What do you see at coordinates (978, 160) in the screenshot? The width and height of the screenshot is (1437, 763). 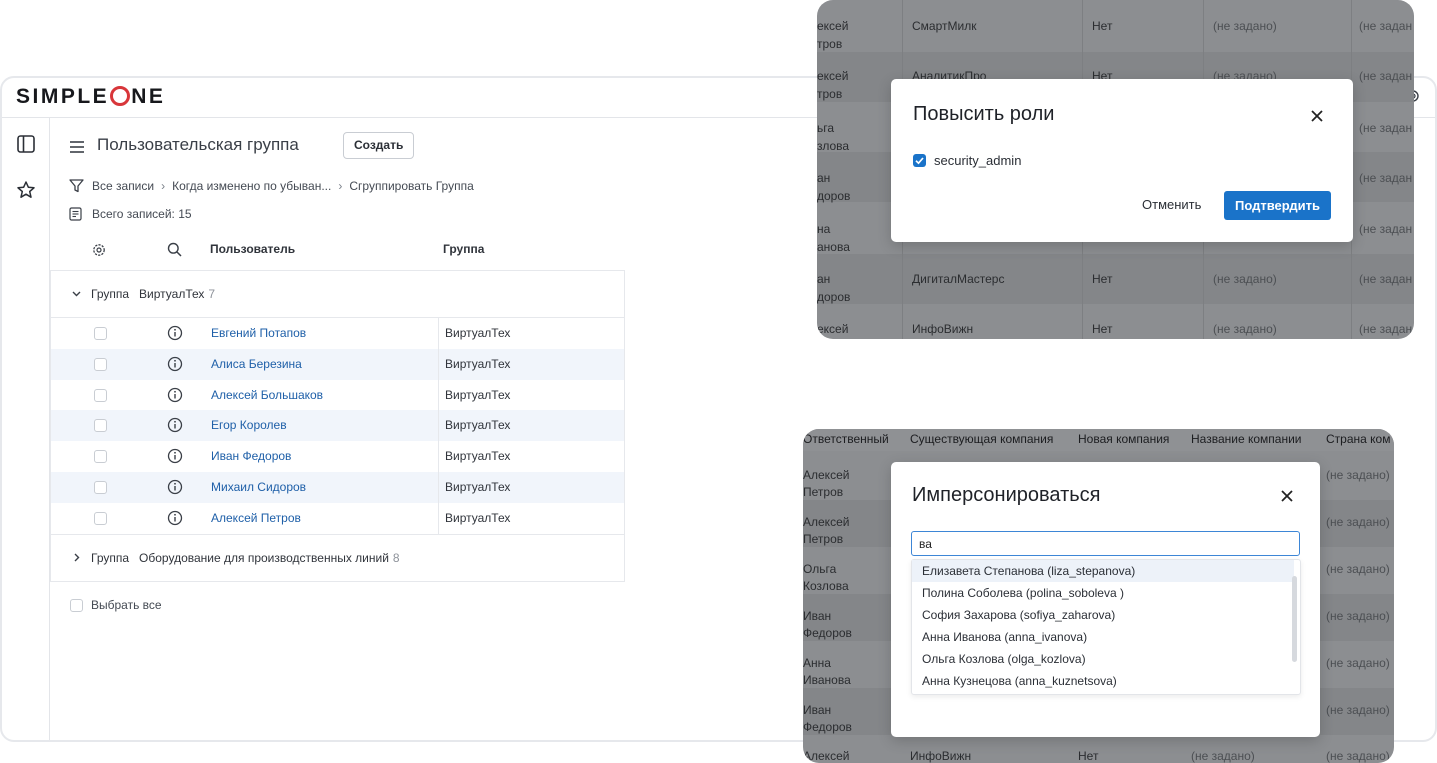 I see `role-label: security_admin` at bounding box center [978, 160].